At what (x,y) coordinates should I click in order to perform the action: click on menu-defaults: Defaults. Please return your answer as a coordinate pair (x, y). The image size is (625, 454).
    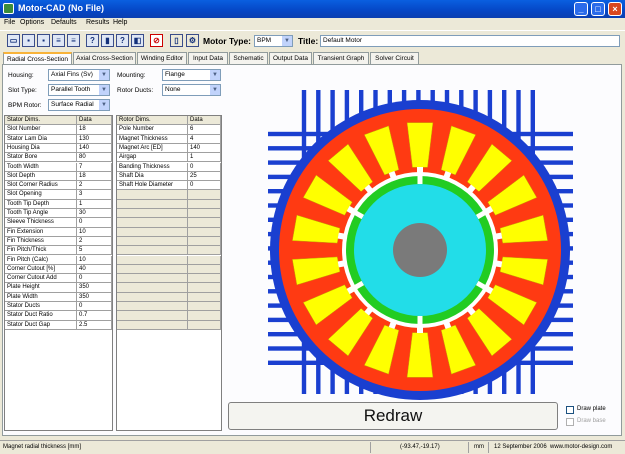
    Looking at the image, I should click on (64, 22).